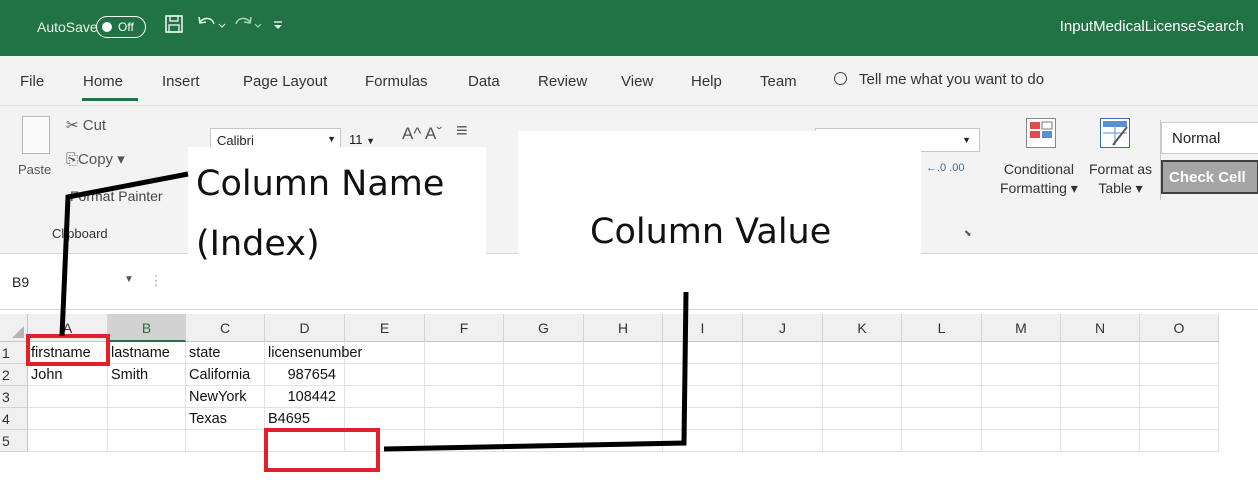  What do you see at coordinates (623, 419) in the screenshot?
I see `cell-h4` at bounding box center [623, 419].